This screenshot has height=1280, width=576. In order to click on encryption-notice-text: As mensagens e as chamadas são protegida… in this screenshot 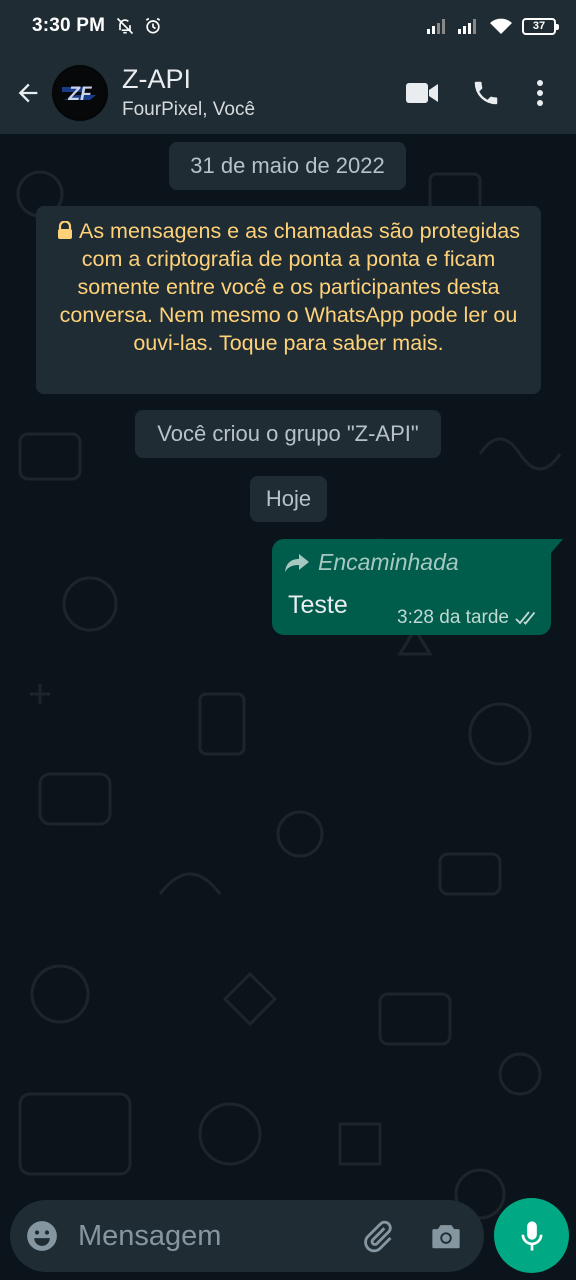, I will do `click(289, 287)`.